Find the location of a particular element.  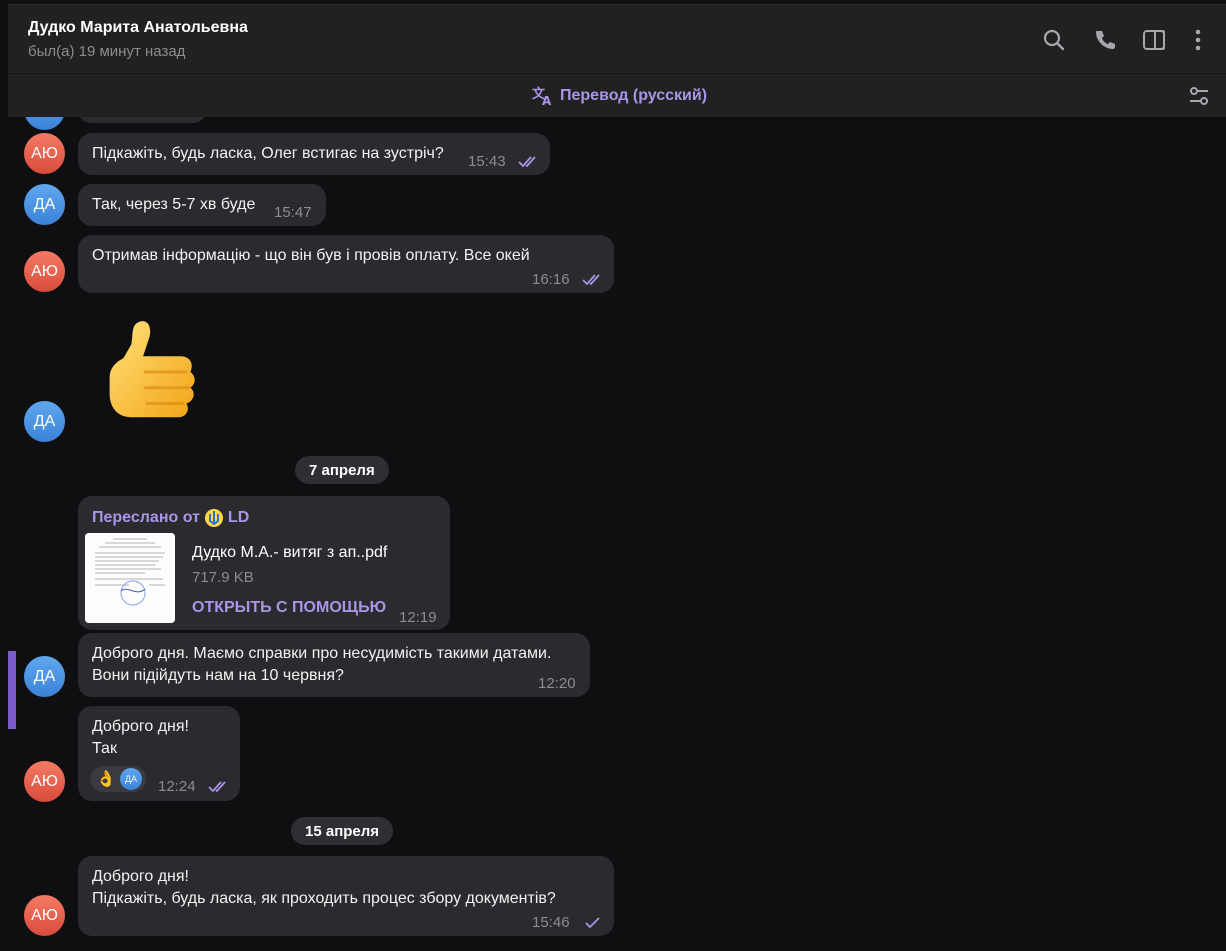

forwarded-header: Переслано от LD is located at coordinates (170, 518).